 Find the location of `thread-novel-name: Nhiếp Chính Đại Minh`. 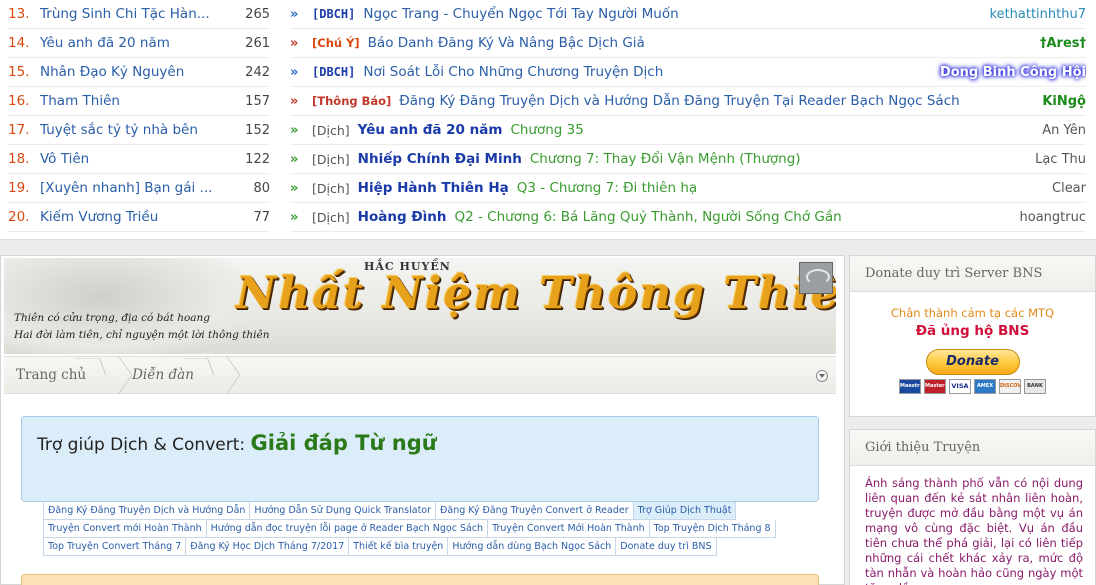

thread-novel-name: Nhiếp Chính Đại Minh is located at coordinates (440, 159).